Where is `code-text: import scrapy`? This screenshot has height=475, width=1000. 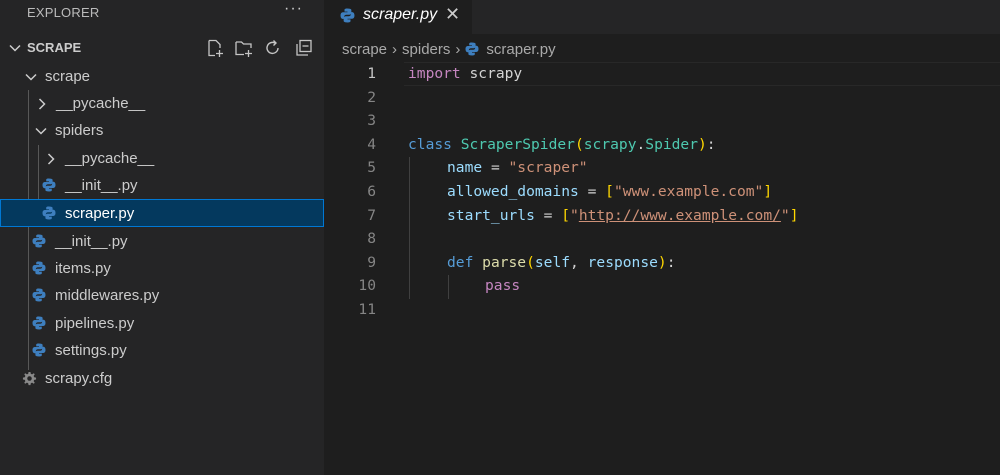
code-text: import scrapy is located at coordinates (465, 73).